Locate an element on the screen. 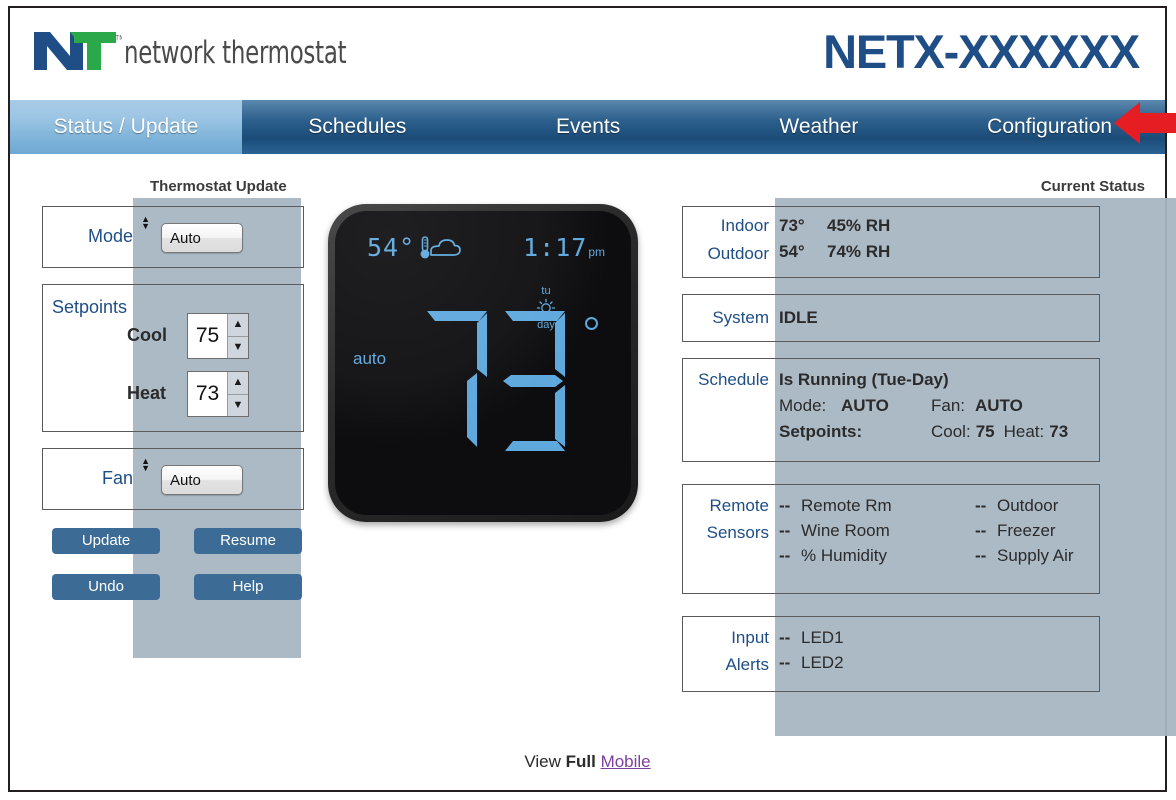  fan-select-chevrons-icon: ▲ ▼ is located at coordinates (145, 464).